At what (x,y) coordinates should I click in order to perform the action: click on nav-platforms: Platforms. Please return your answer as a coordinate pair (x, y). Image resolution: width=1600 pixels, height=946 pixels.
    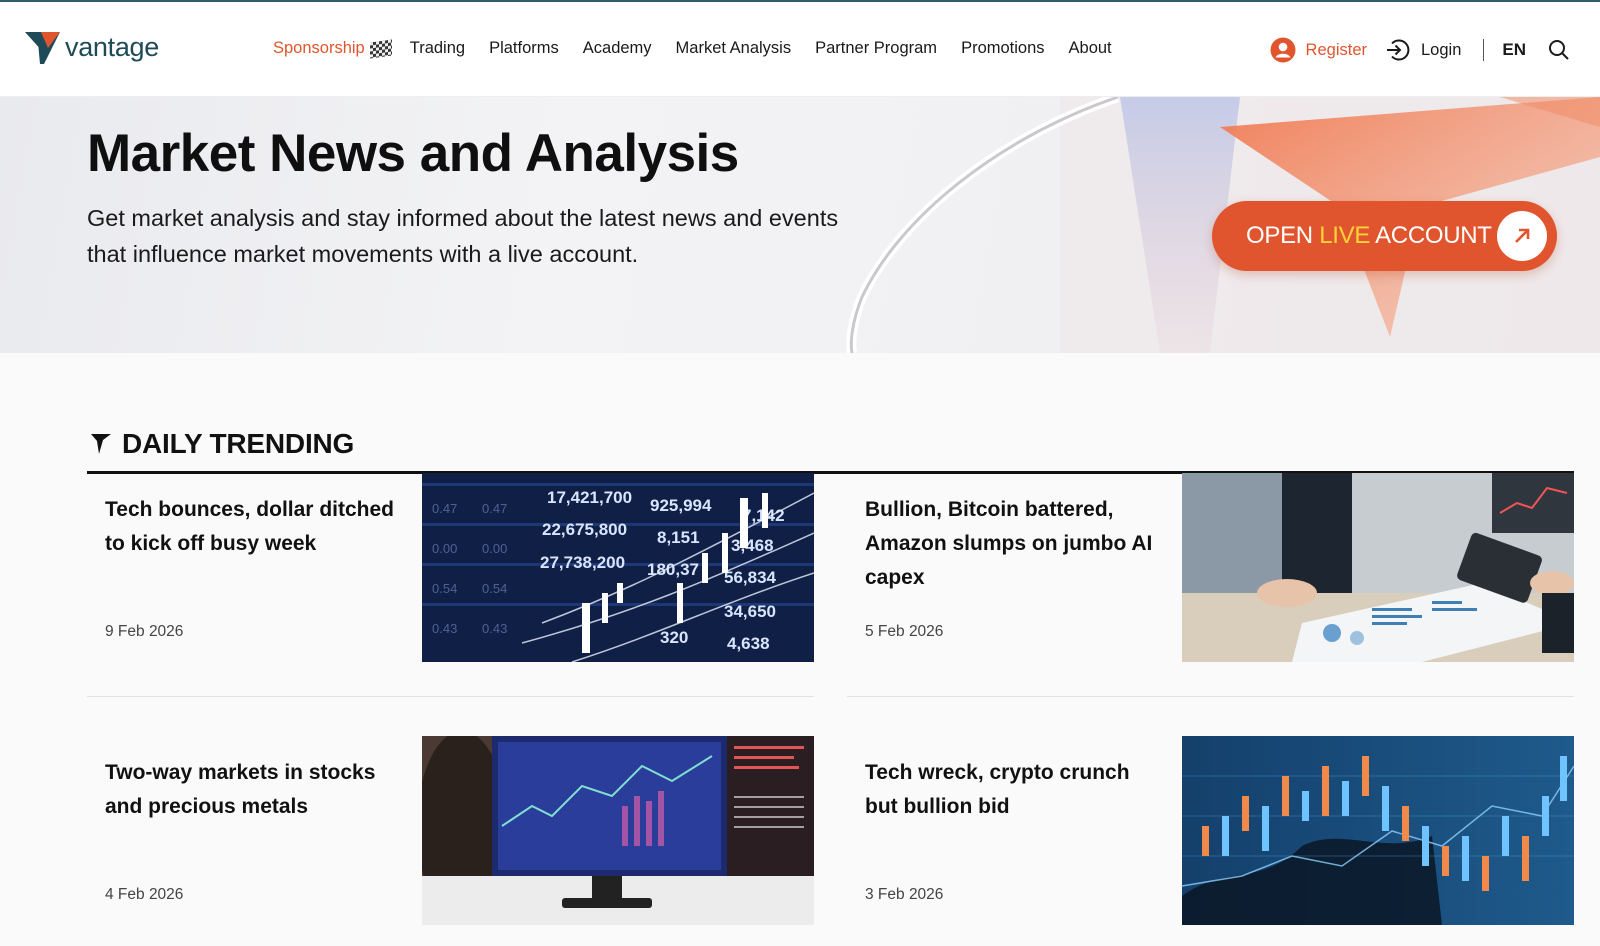
    Looking at the image, I should click on (524, 48).